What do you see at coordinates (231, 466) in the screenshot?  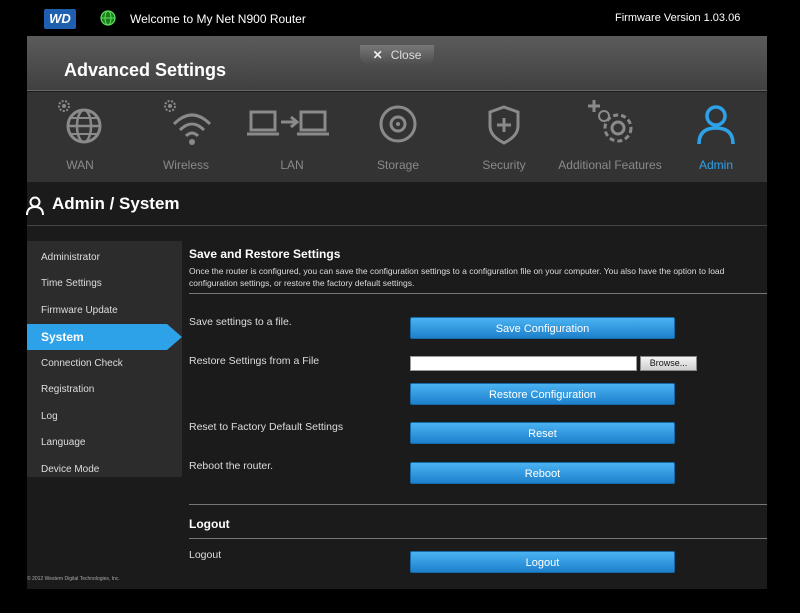 I see `reboot-label: Reboot the router.` at bounding box center [231, 466].